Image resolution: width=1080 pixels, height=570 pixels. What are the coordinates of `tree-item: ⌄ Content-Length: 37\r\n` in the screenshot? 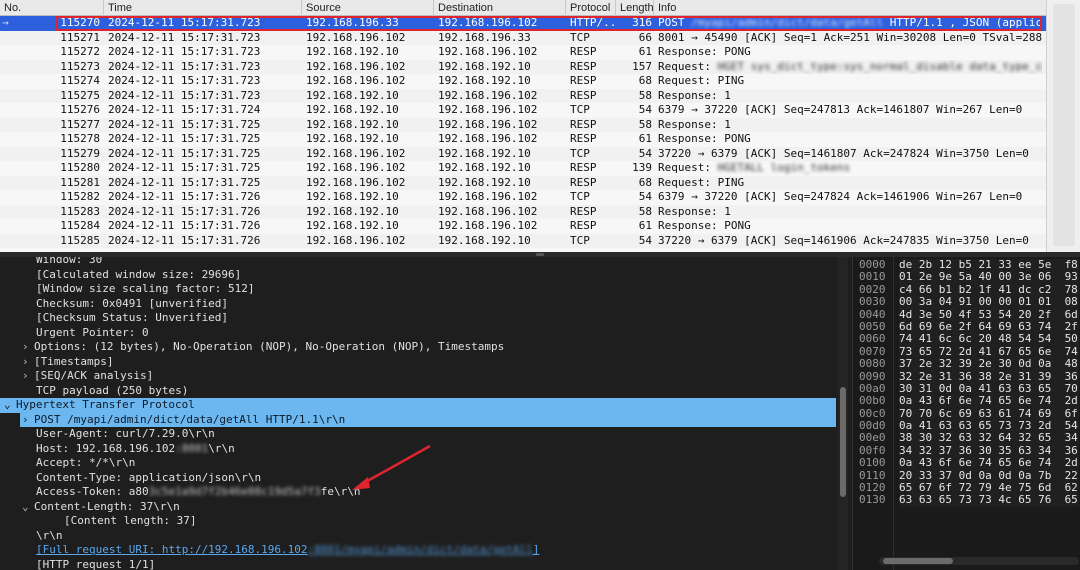 It's located at (90, 507).